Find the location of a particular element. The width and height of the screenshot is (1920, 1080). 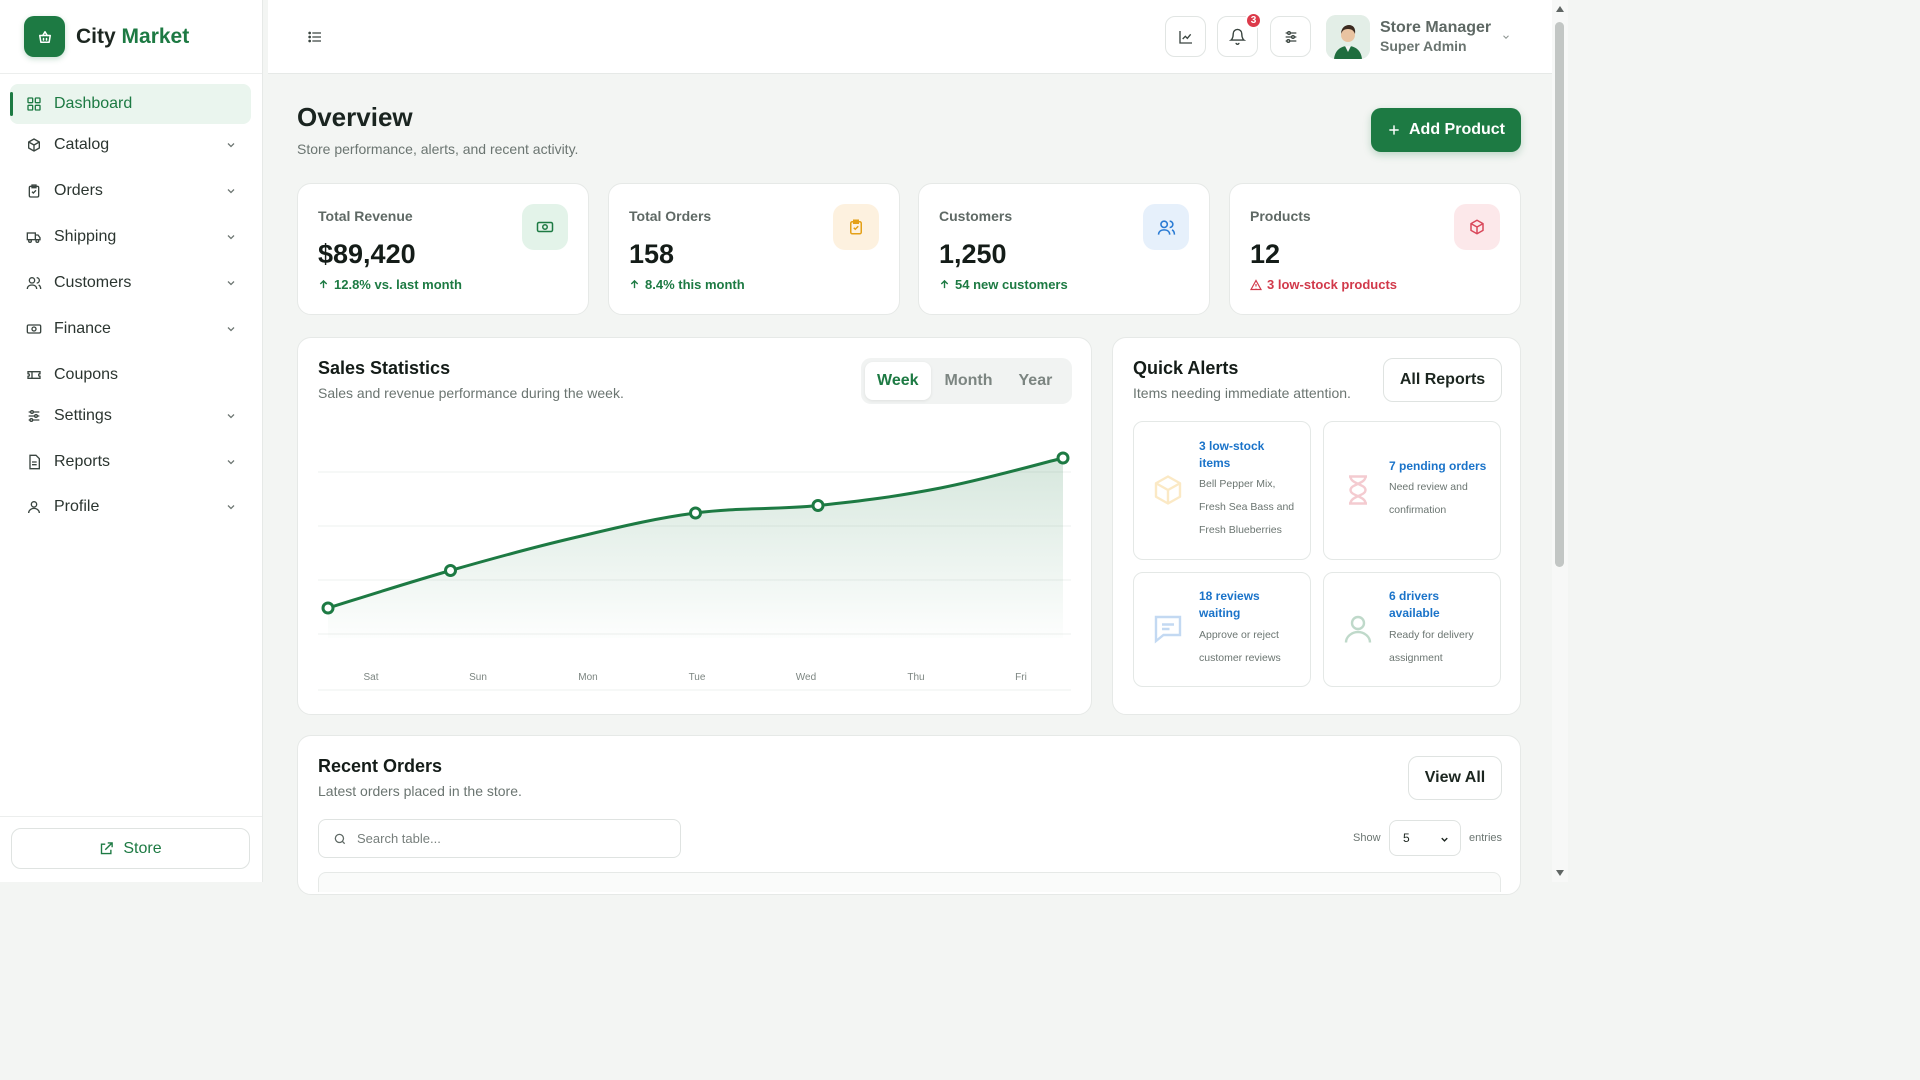

sidebar-item-catalog: Catalog is located at coordinates (130, 145).